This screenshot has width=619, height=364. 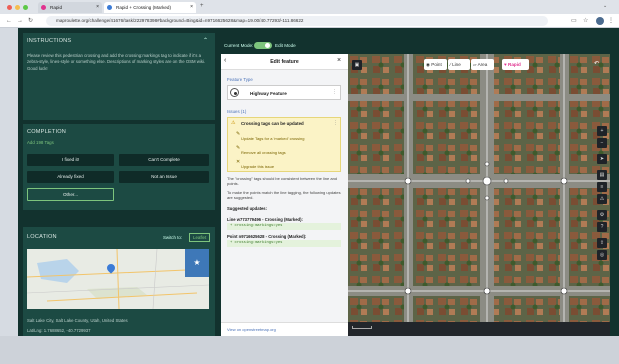 What do you see at coordinates (600, 21) in the screenshot?
I see `profile-avatar` at bounding box center [600, 21].